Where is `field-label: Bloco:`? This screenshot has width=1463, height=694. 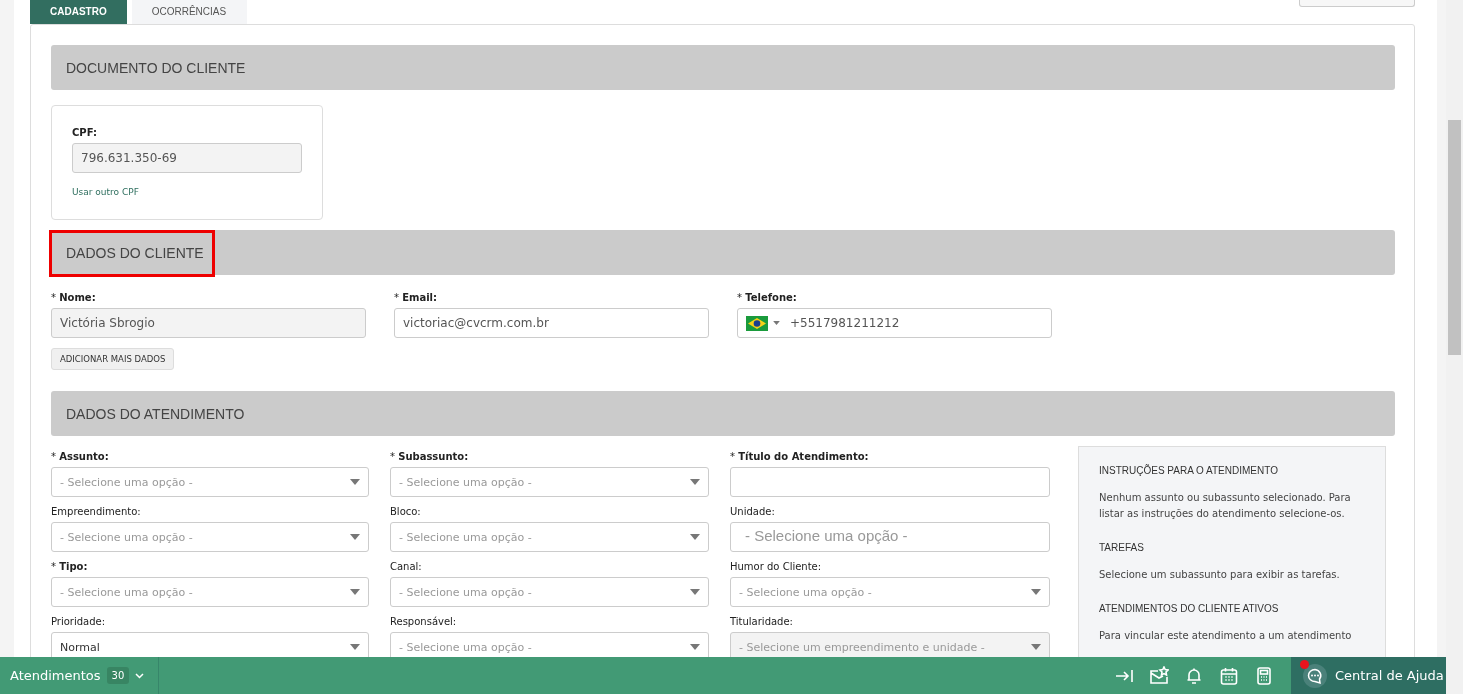 field-label: Bloco: is located at coordinates (406, 511).